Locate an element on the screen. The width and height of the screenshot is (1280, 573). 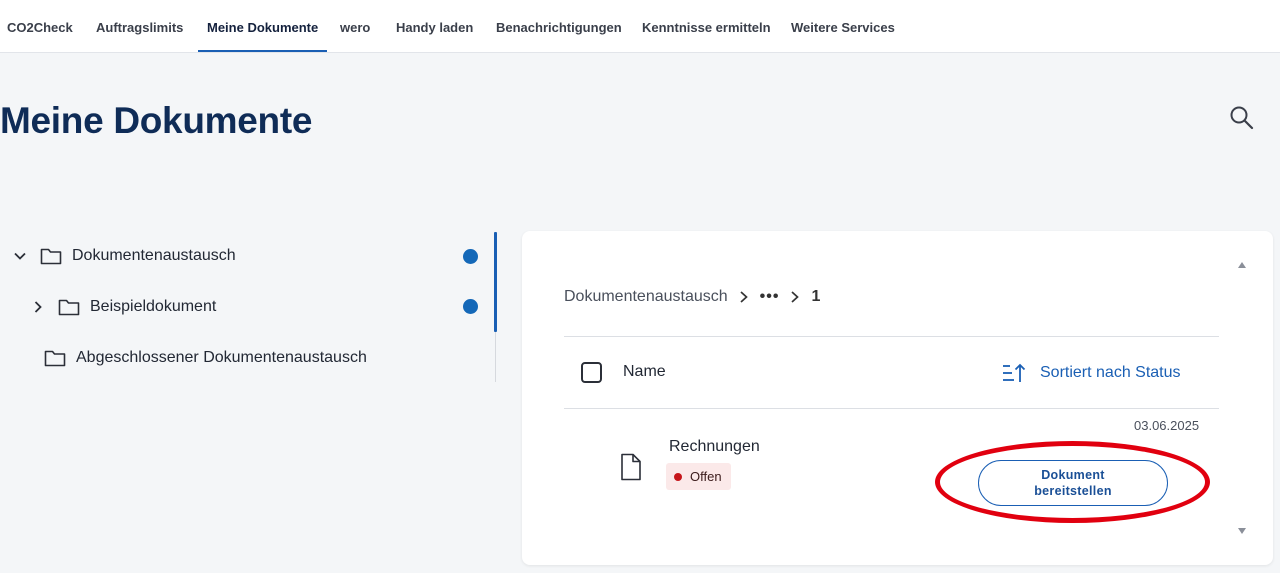
tree-item-abgeschlossener-dokumentenaustausch: Abgeschlossener Dokumentenaustausch is located at coordinates (205, 358).